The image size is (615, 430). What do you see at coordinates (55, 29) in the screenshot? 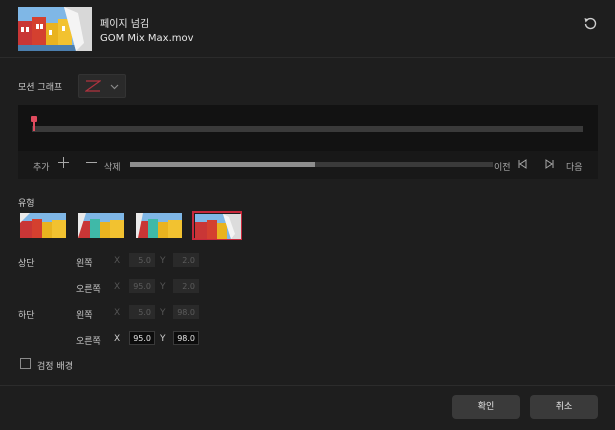
I see `effect-thumbnail` at bounding box center [55, 29].